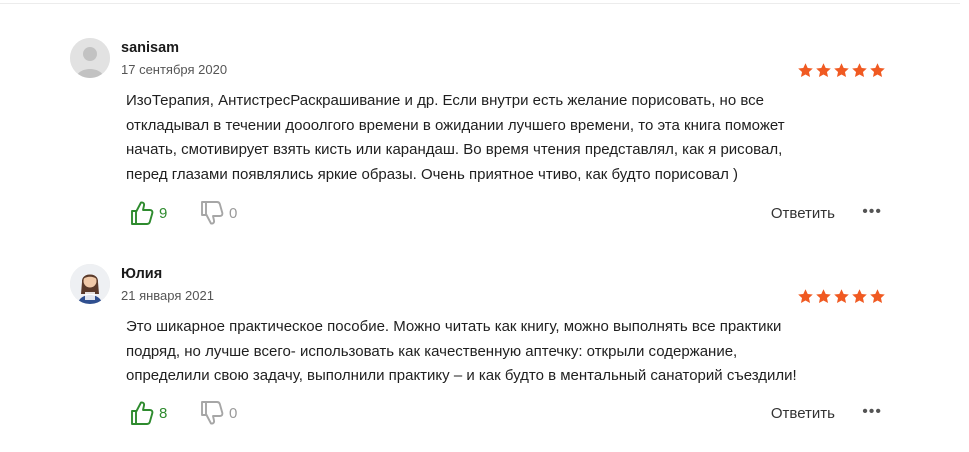 The image size is (969, 452). What do you see at coordinates (480, 3) in the screenshot?
I see `top-divider` at bounding box center [480, 3].